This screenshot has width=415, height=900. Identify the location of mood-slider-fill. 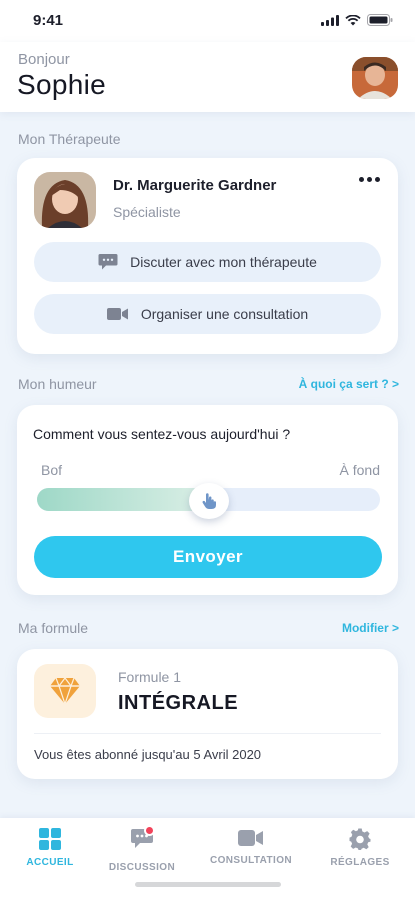
(123, 499).